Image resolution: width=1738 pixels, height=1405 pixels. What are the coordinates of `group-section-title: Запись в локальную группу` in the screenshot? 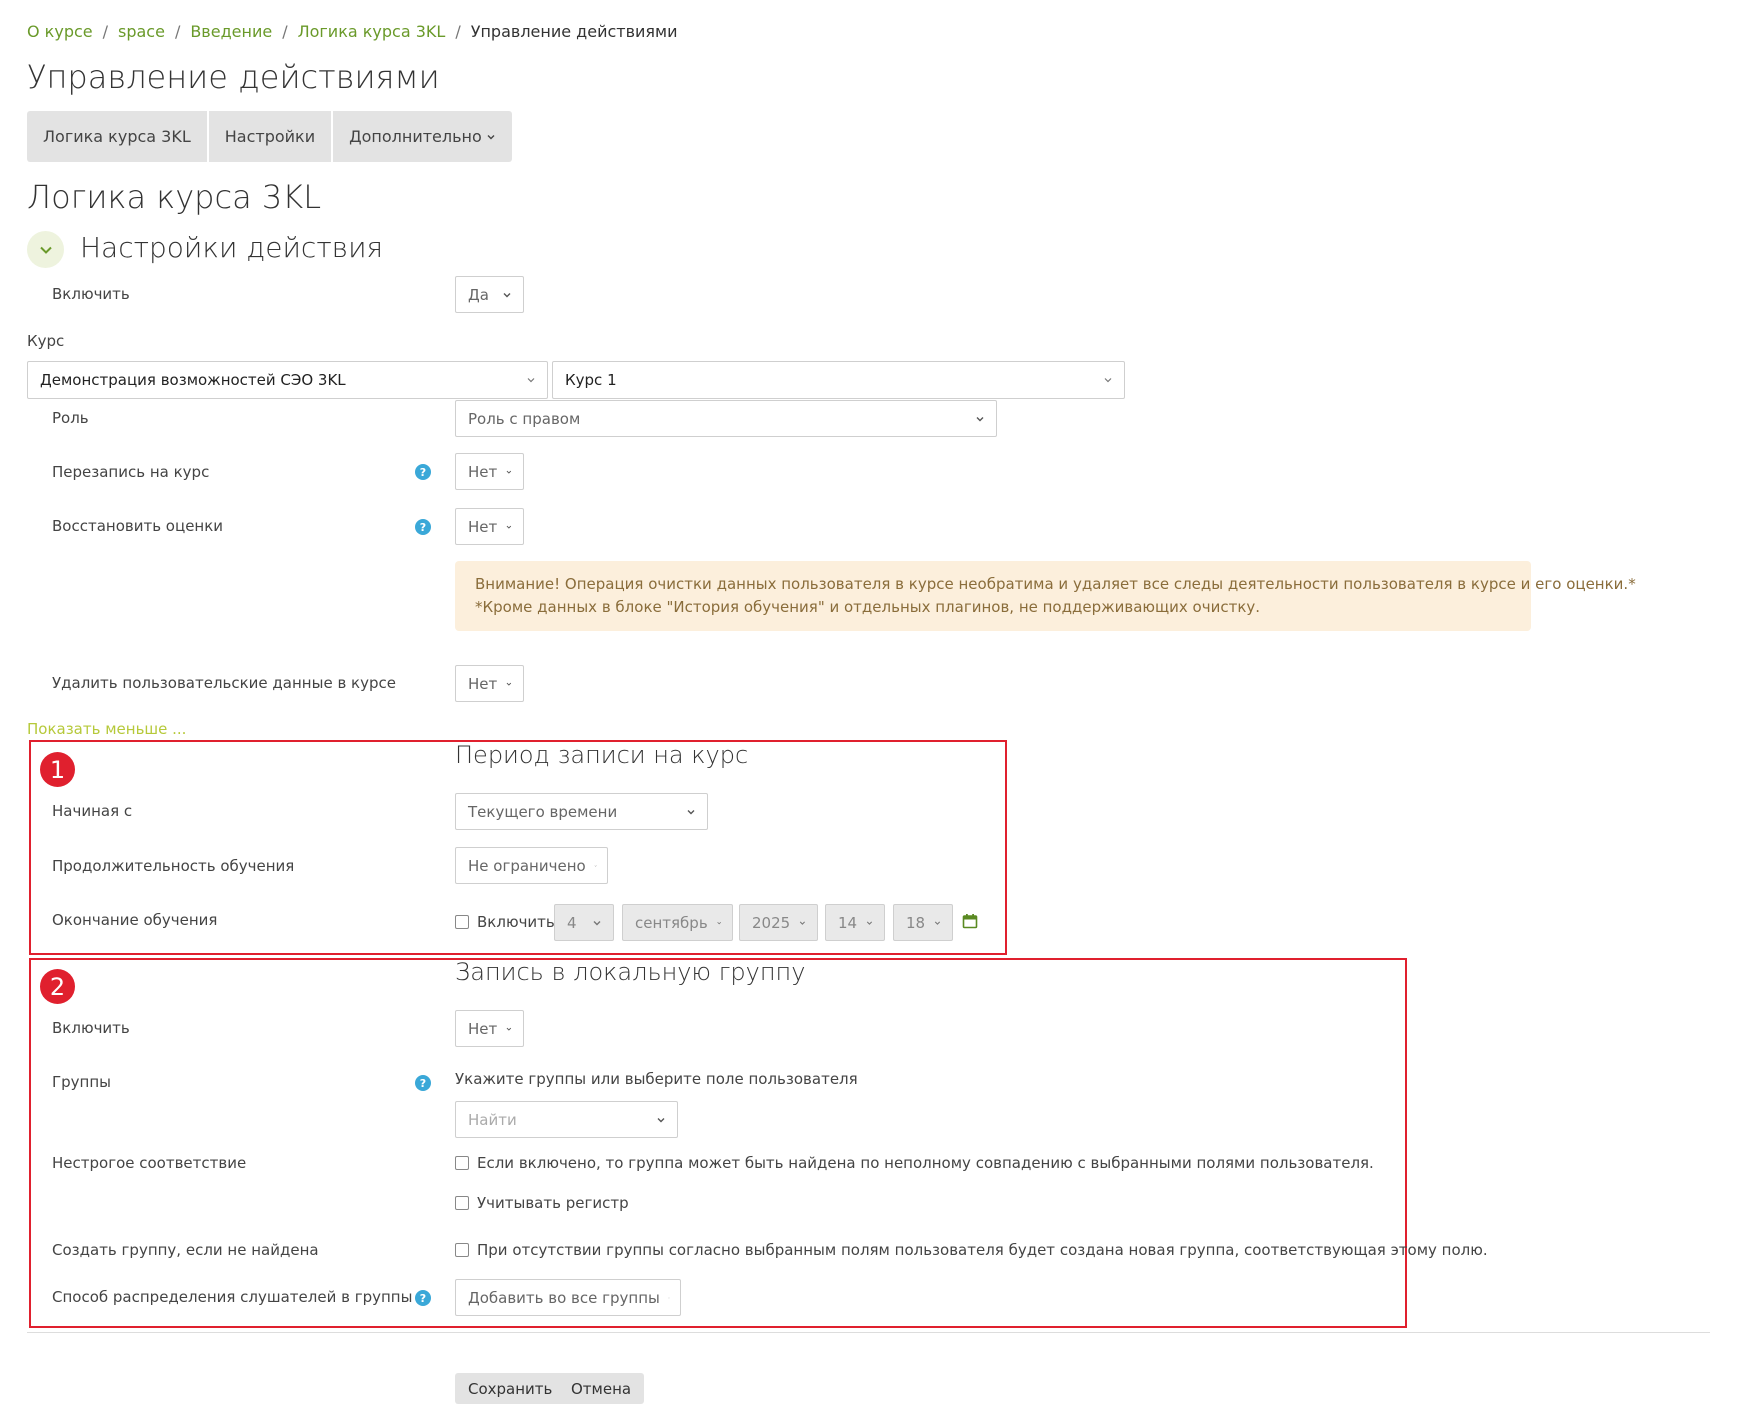 It's located at (630, 972).